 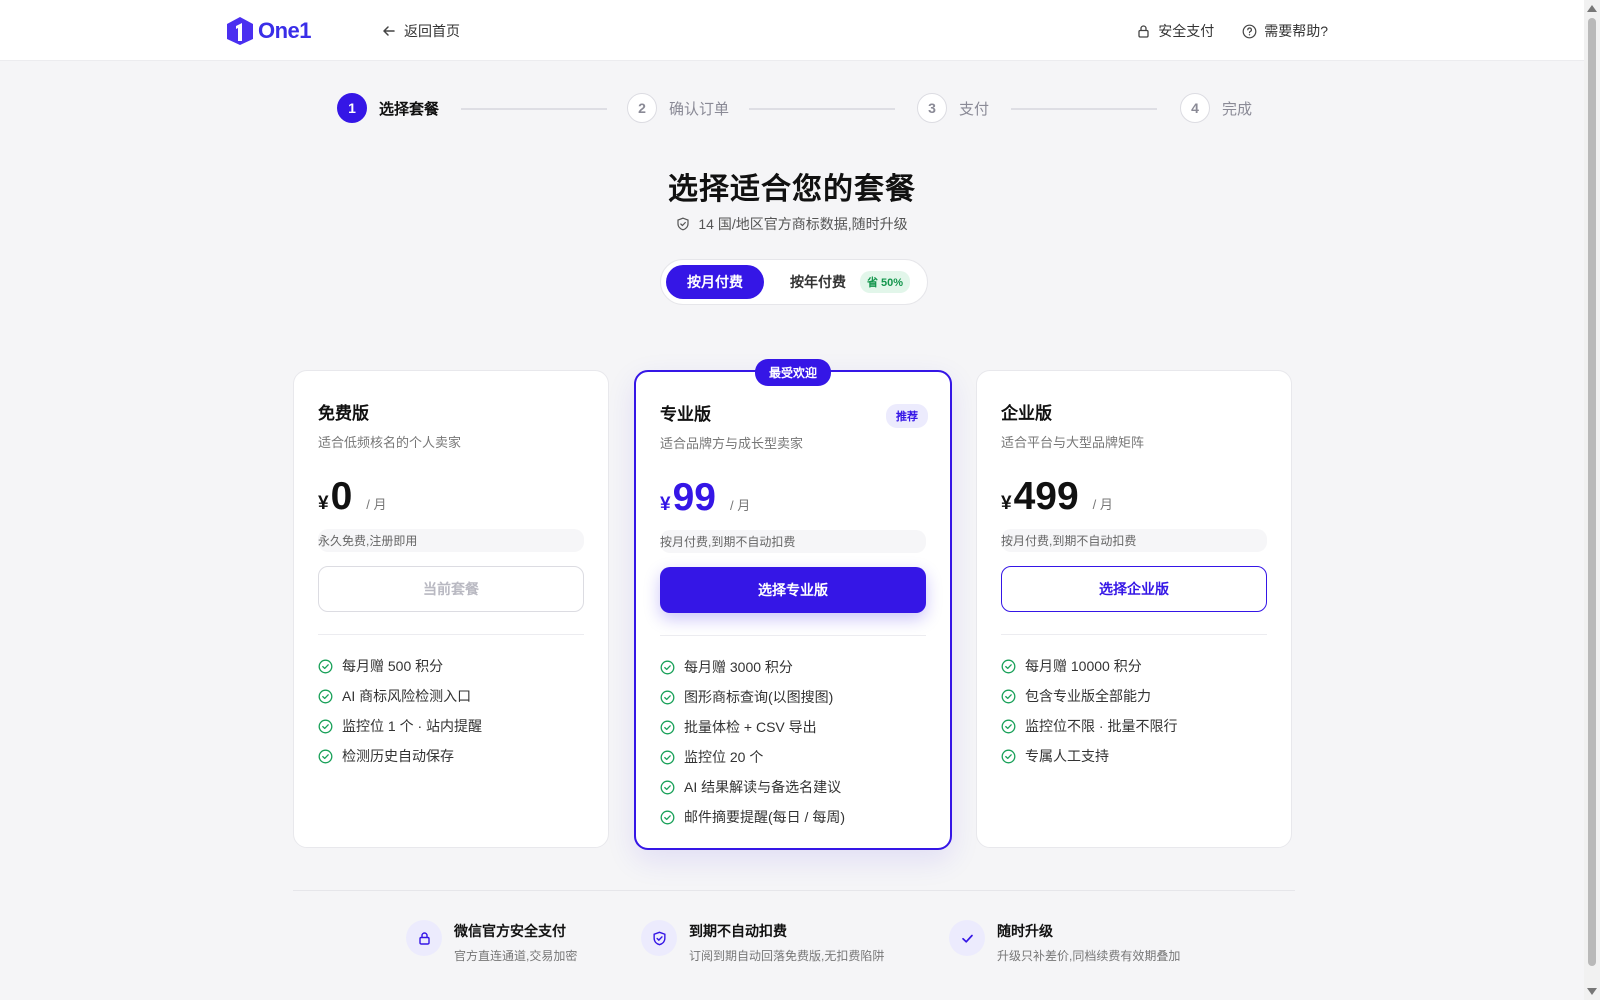 I want to click on feature-text: 每月赠 3000 积分, so click(x=738, y=667).